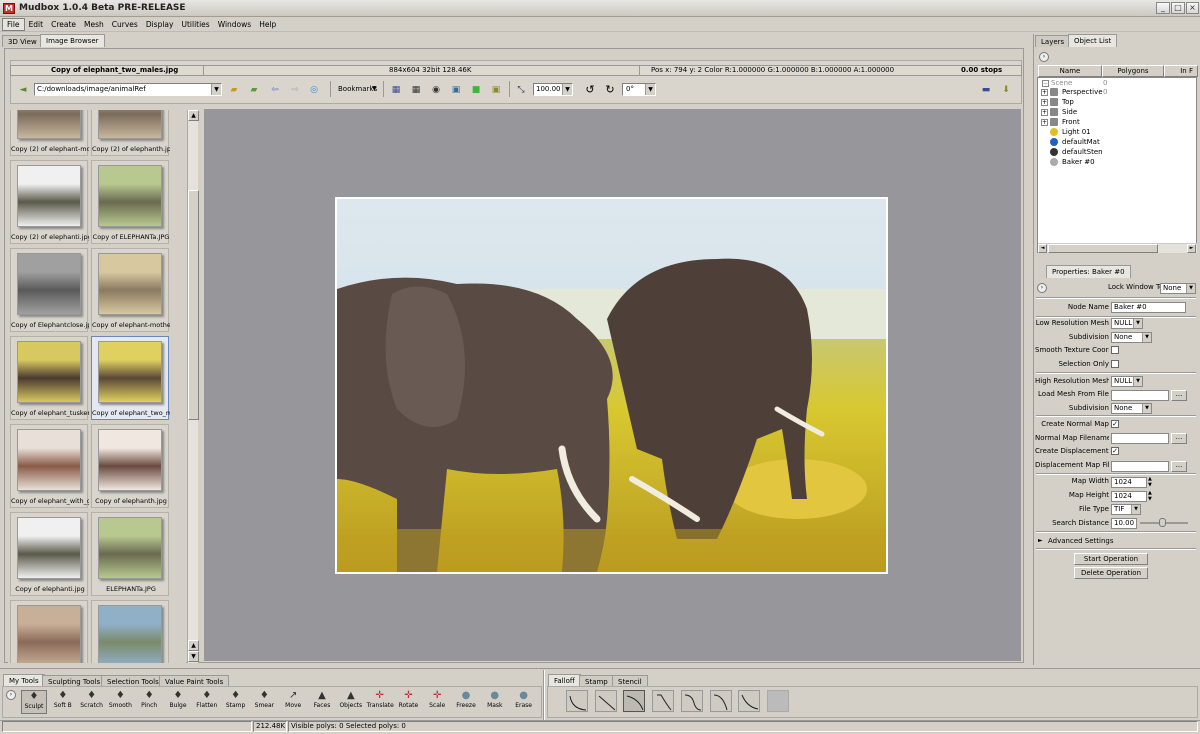  What do you see at coordinates (63, 702) in the screenshot?
I see `tool-soft-b: ♦ Soft B` at bounding box center [63, 702].